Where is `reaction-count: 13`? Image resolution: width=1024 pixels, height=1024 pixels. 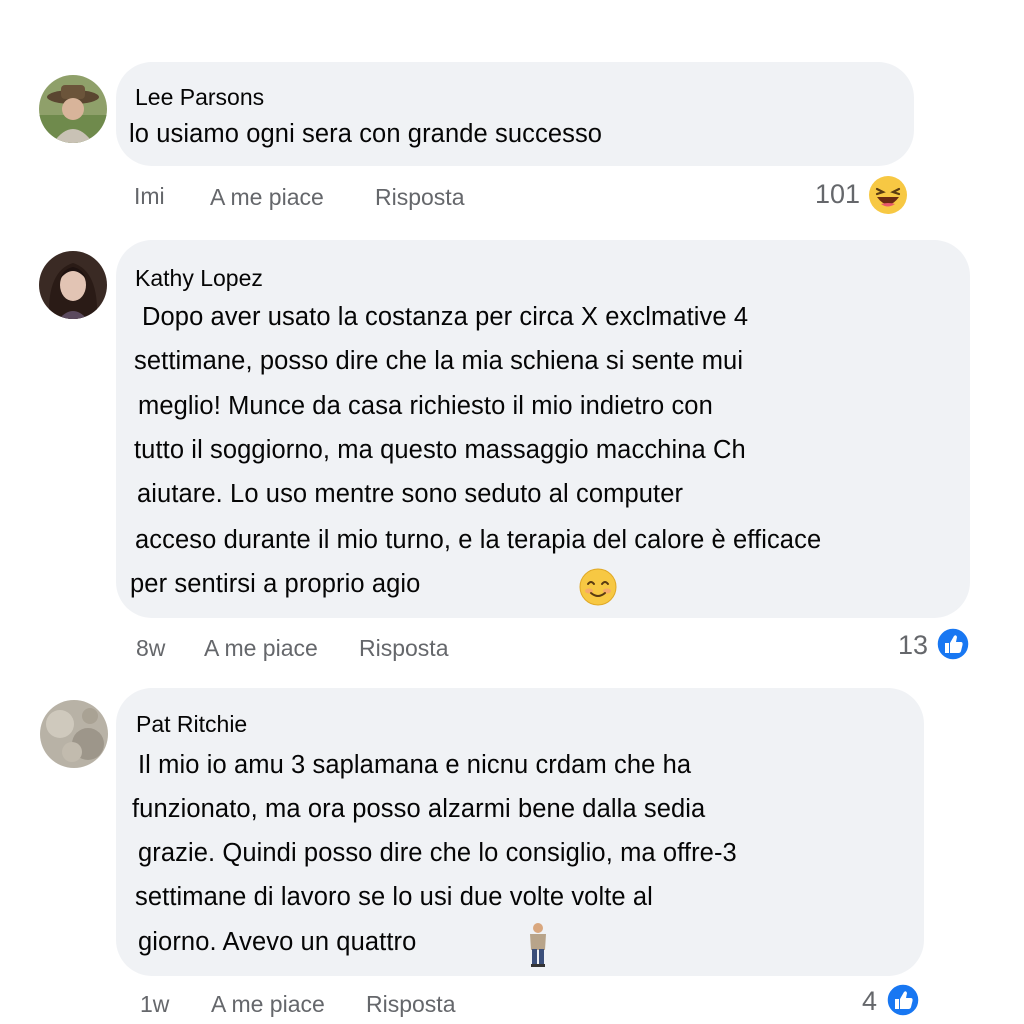
reaction-count: 13 is located at coordinates (913, 645).